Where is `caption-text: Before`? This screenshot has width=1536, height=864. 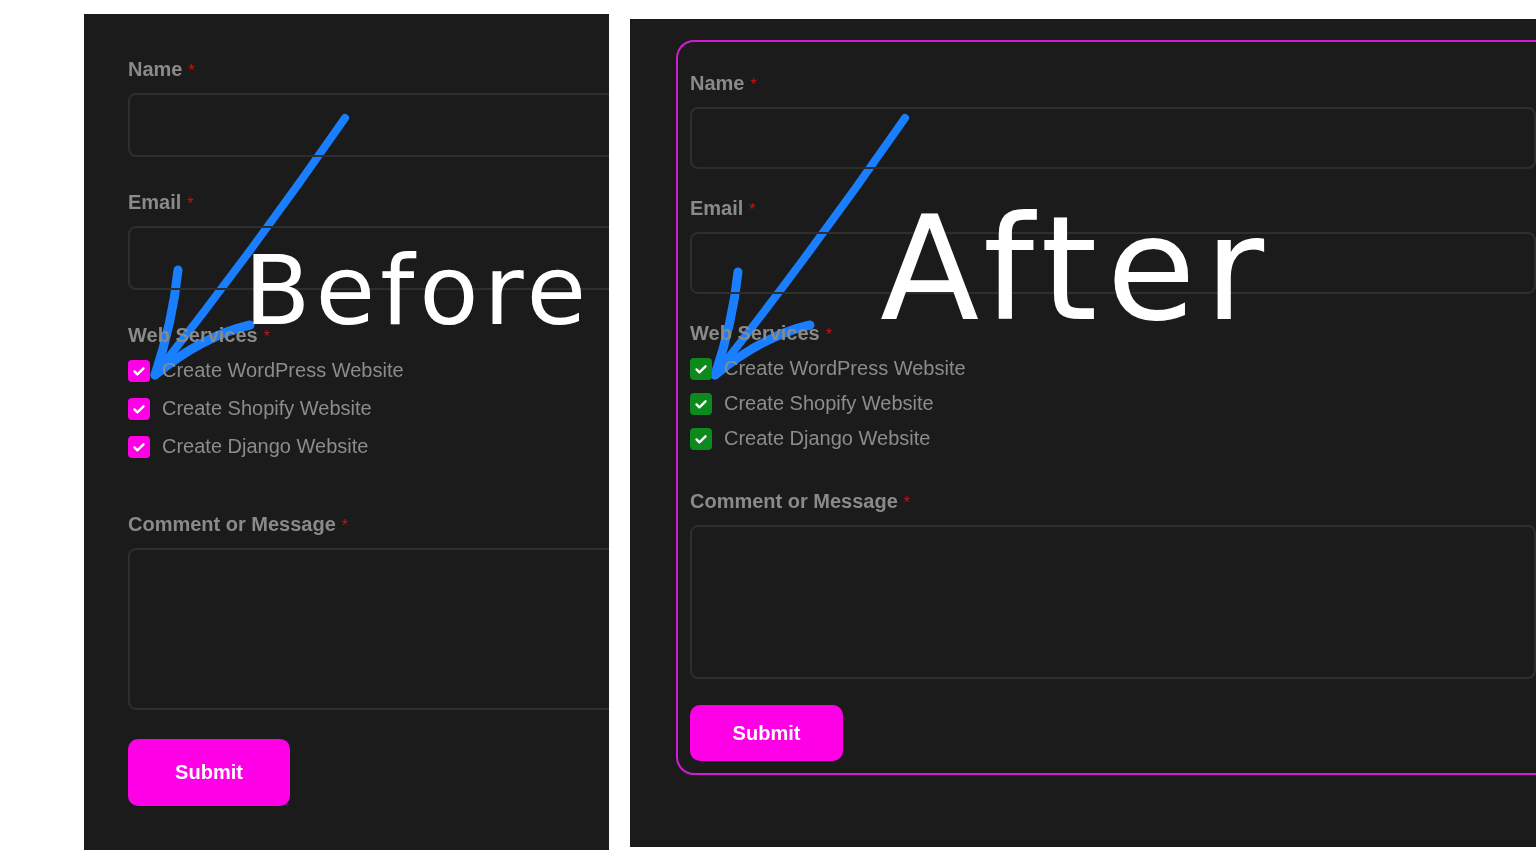 caption-text: Before is located at coordinates (418, 291).